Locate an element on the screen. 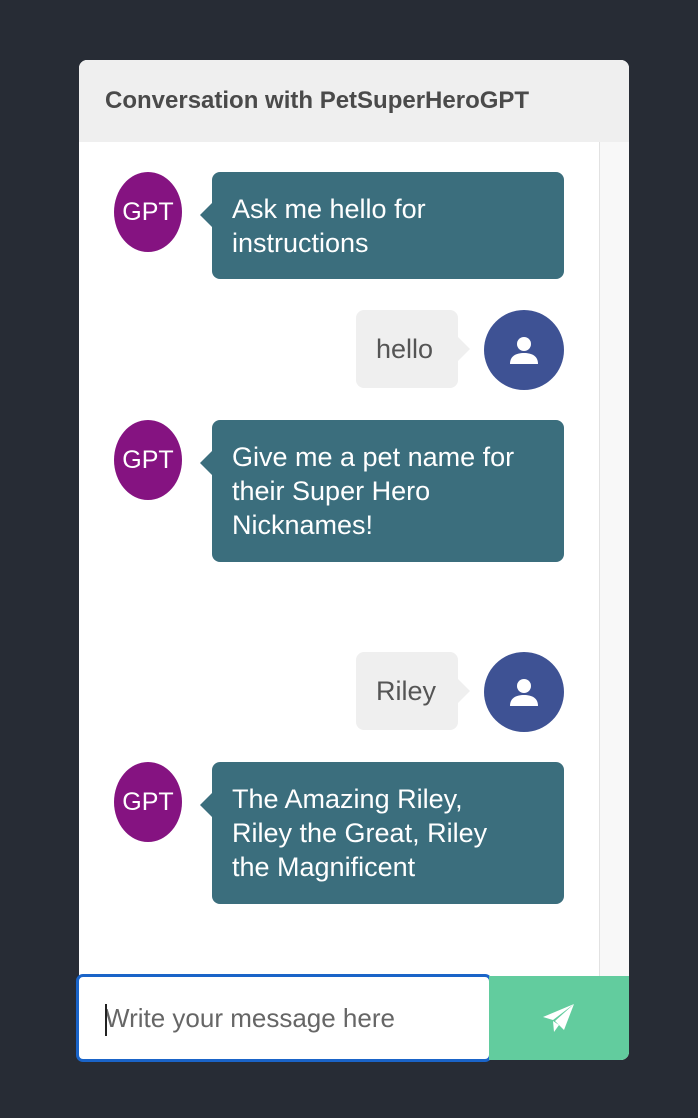 The height and width of the screenshot is (1118, 698). message-input is located at coordinates (285, 1018).